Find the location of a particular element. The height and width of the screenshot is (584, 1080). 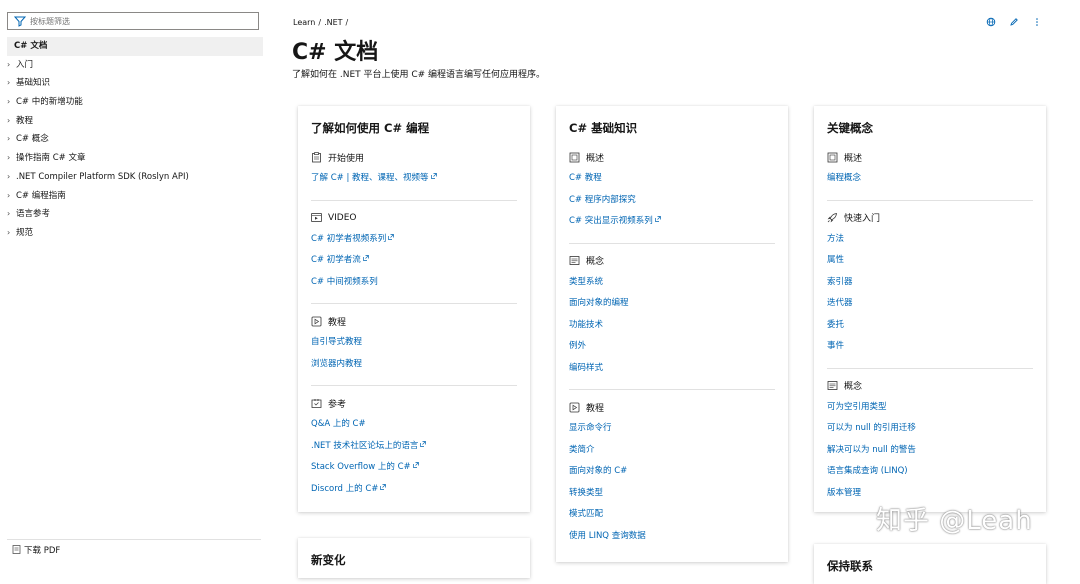

toc-item-label: 入门 is located at coordinates (25, 64).